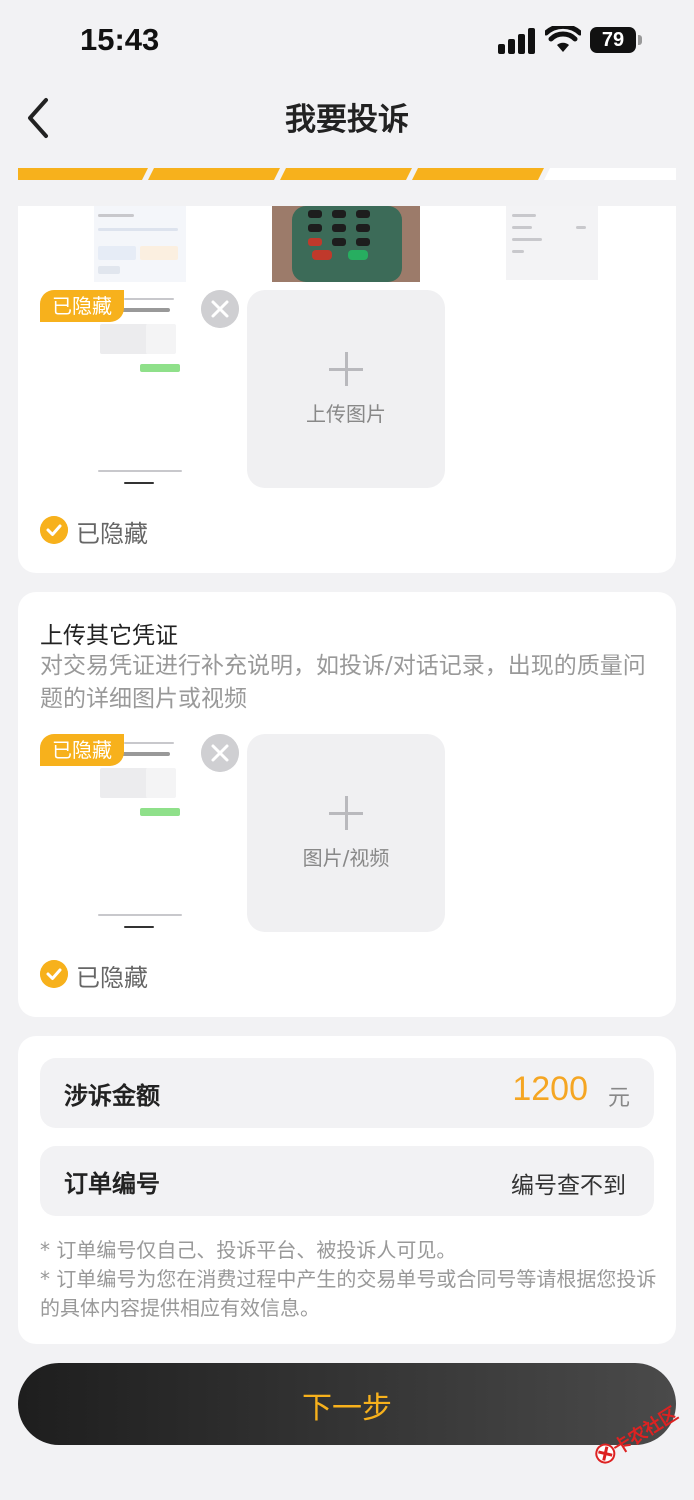 The height and width of the screenshot is (1500, 694). I want to click on next-step-button: 下一步, so click(347, 1404).